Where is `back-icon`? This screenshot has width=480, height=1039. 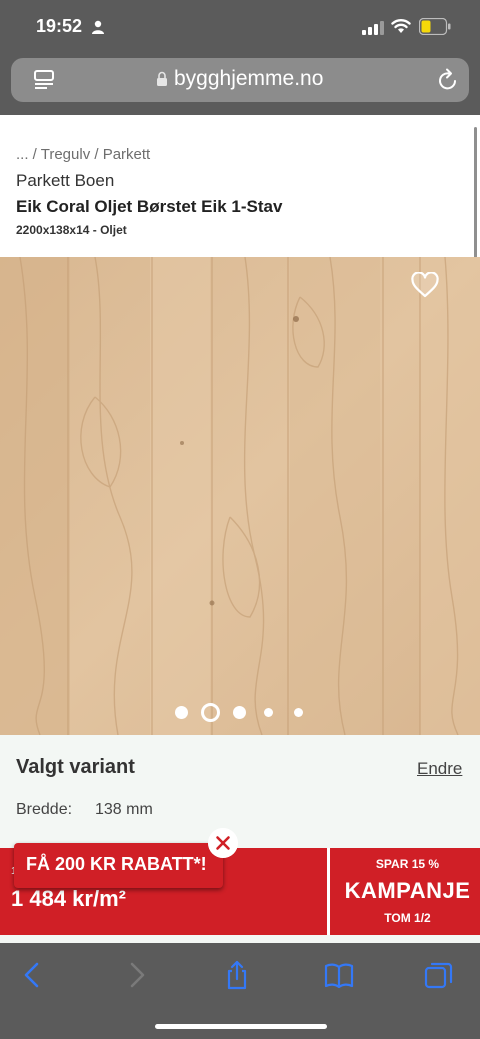 back-icon is located at coordinates (33, 975).